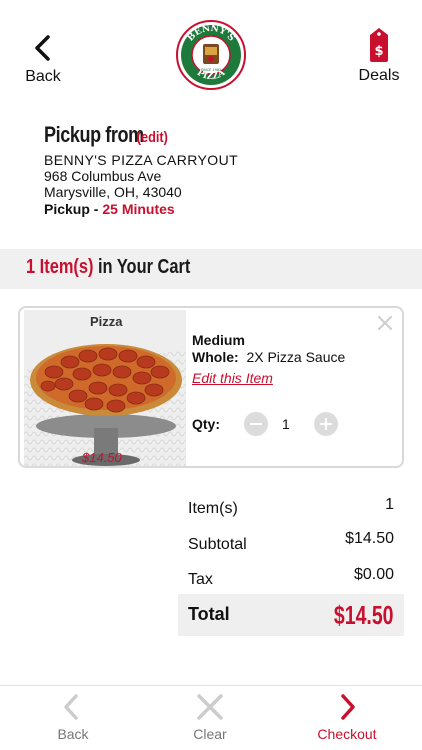 The image size is (422, 750). I want to click on pepperoni-pizza-image, so click(105, 388).